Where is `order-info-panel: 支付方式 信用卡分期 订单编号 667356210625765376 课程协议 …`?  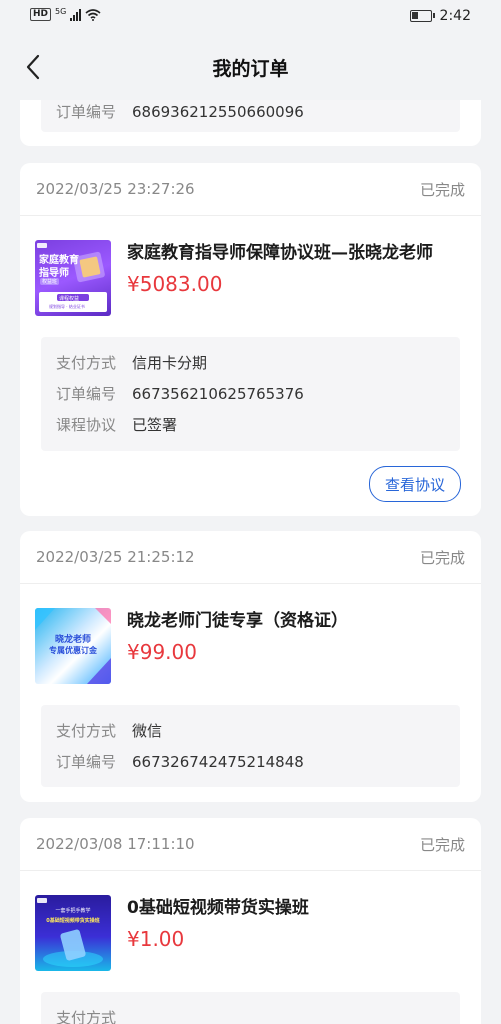
order-info-panel: 支付方式 信用卡分期 订单编号 667356210625765376 课程协议 … is located at coordinates (250, 394).